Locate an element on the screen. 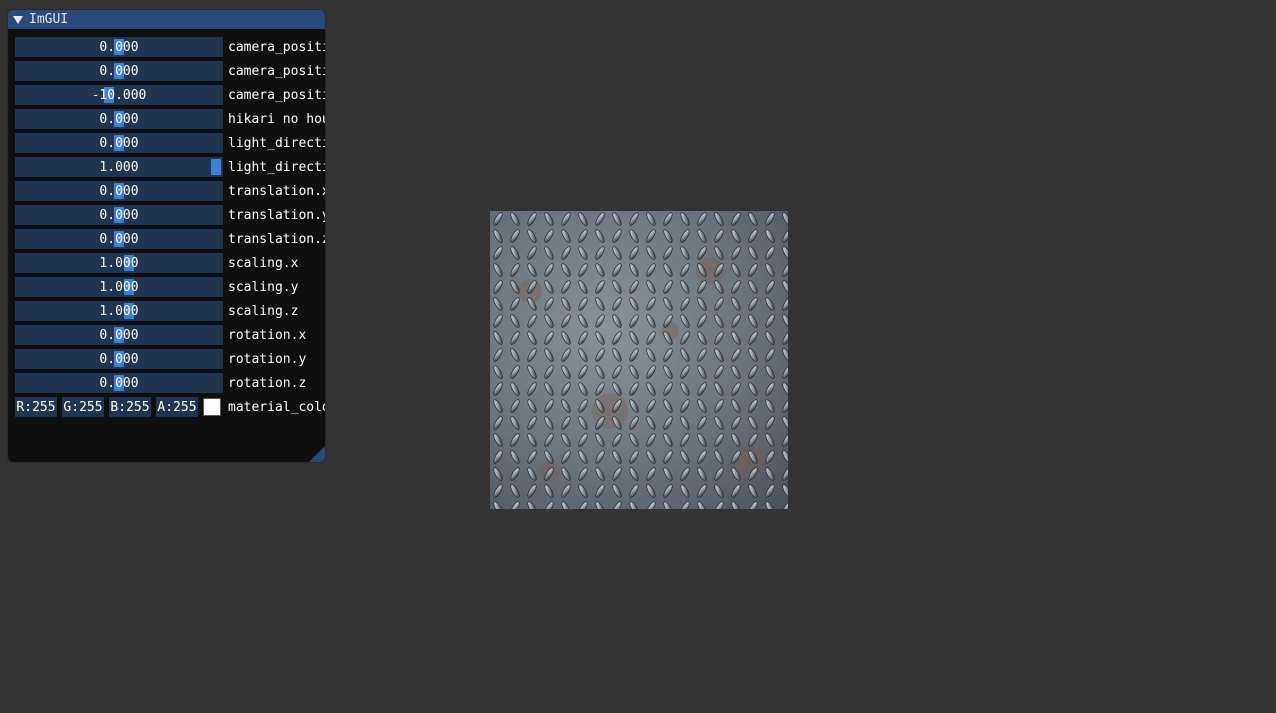 This screenshot has height=713, width=1276. color-swatch-button is located at coordinates (212, 407).